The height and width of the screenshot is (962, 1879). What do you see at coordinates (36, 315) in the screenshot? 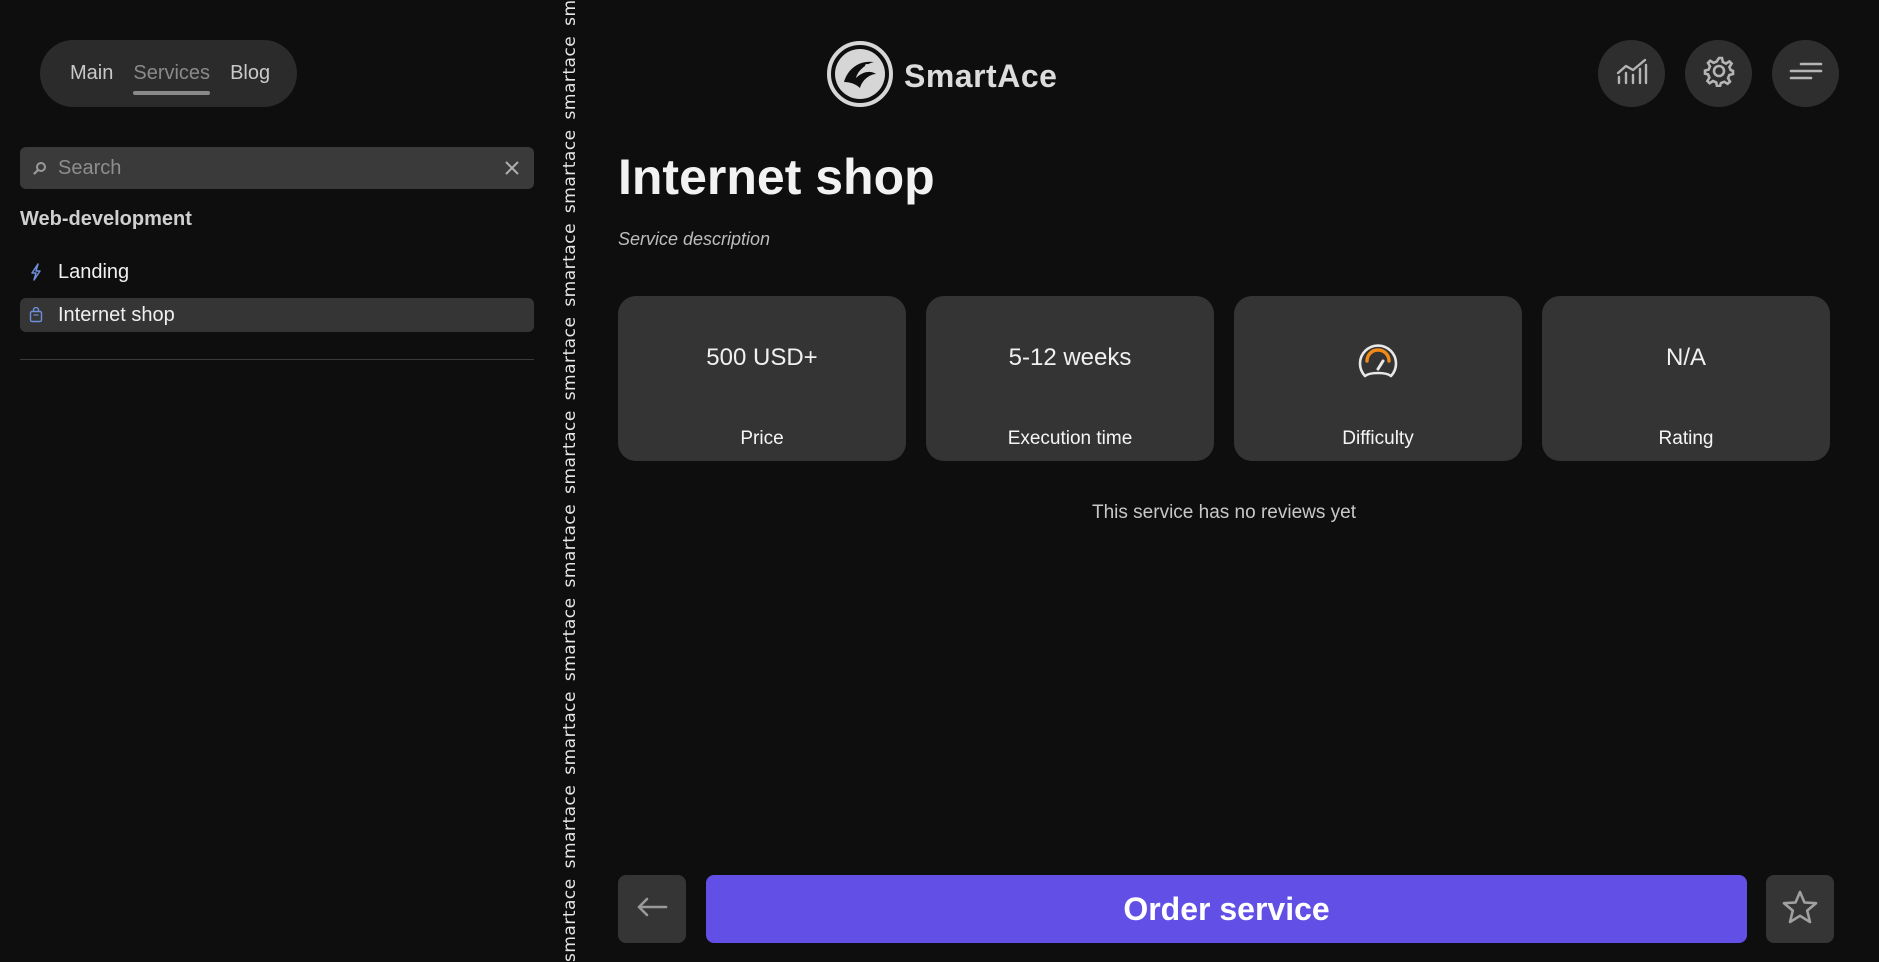
I see `shopping-bag-icon` at bounding box center [36, 315].